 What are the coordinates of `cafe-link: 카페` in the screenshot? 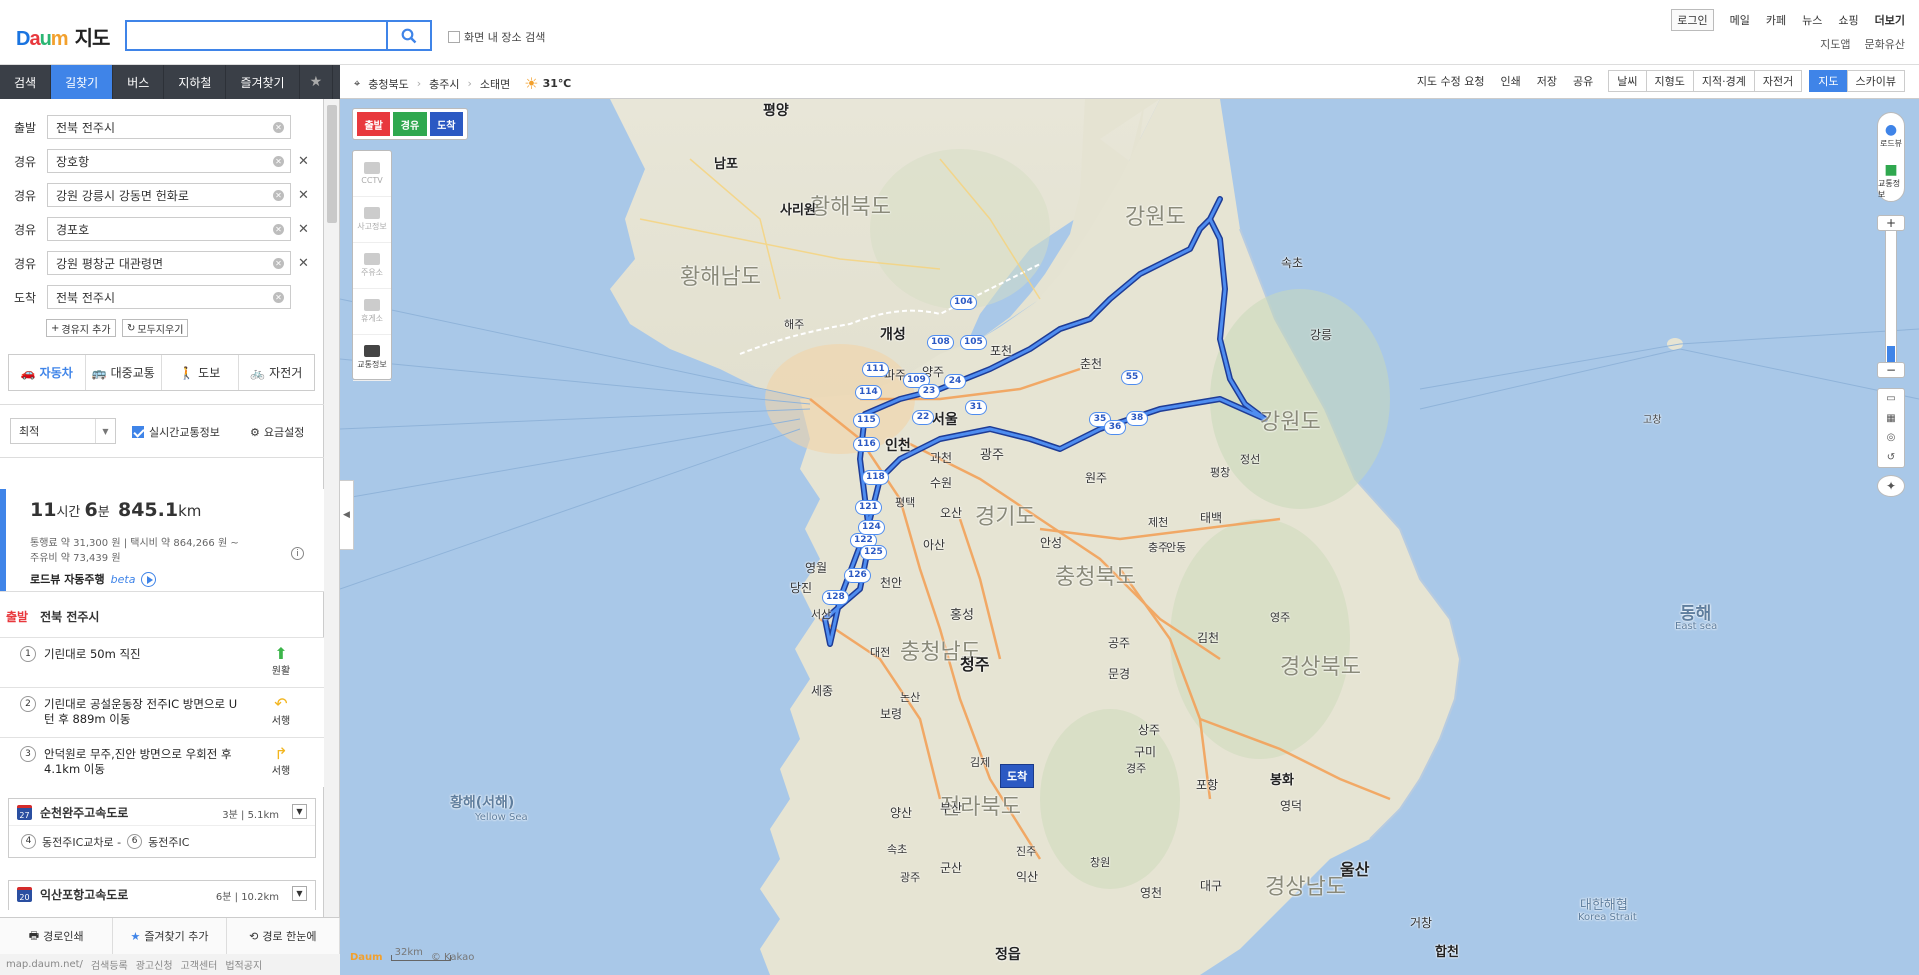 It's located at (1776, 20).